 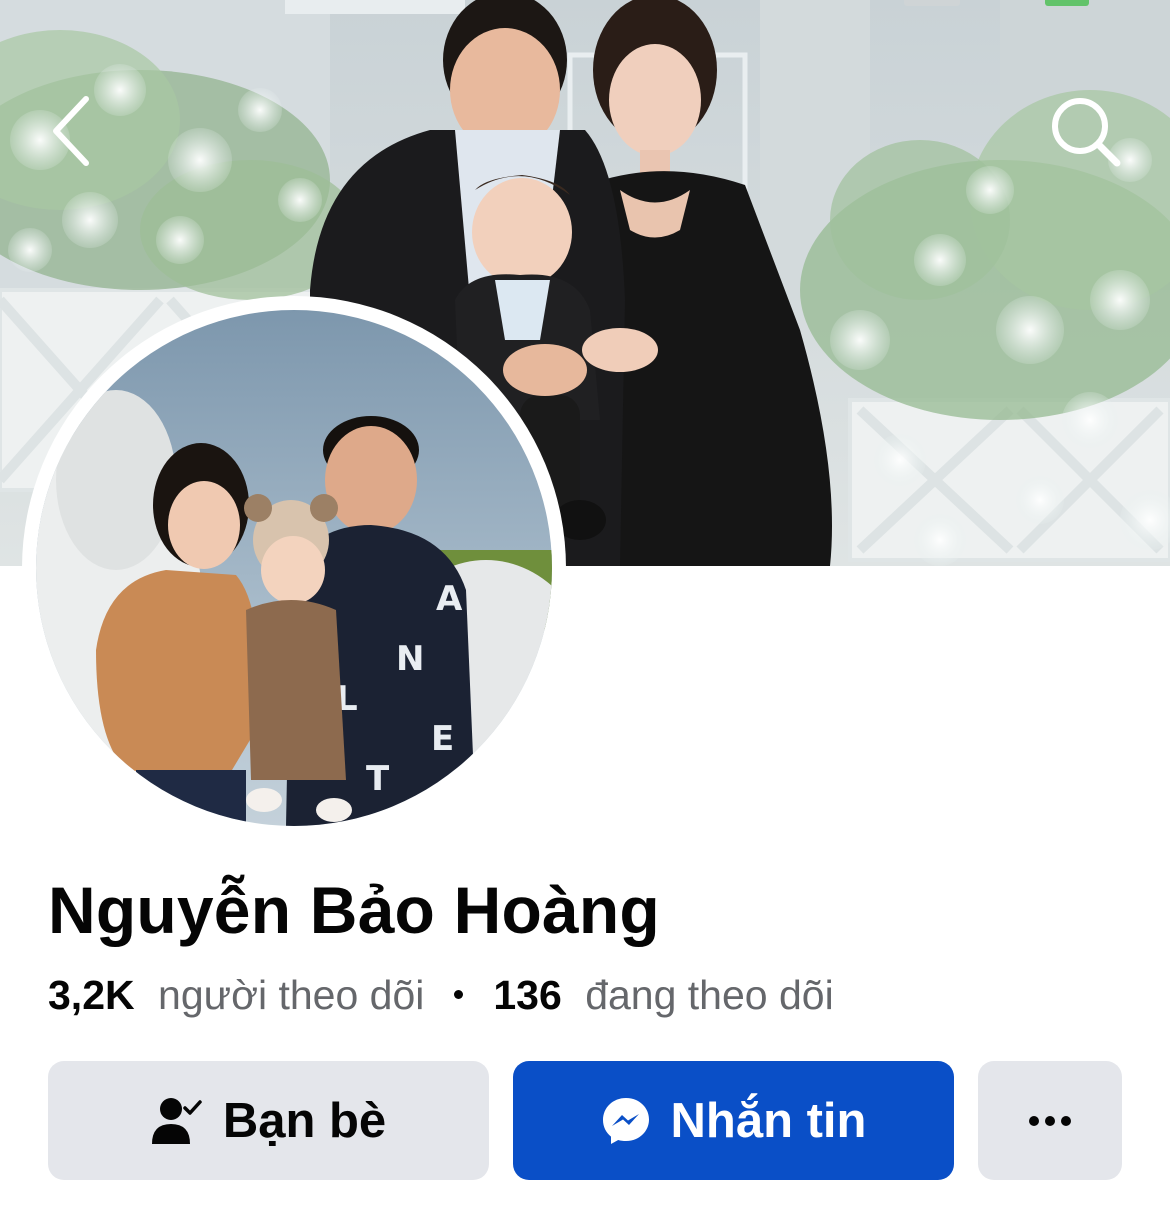 I want to click on svg-text: A, so click(x=449, y=599).